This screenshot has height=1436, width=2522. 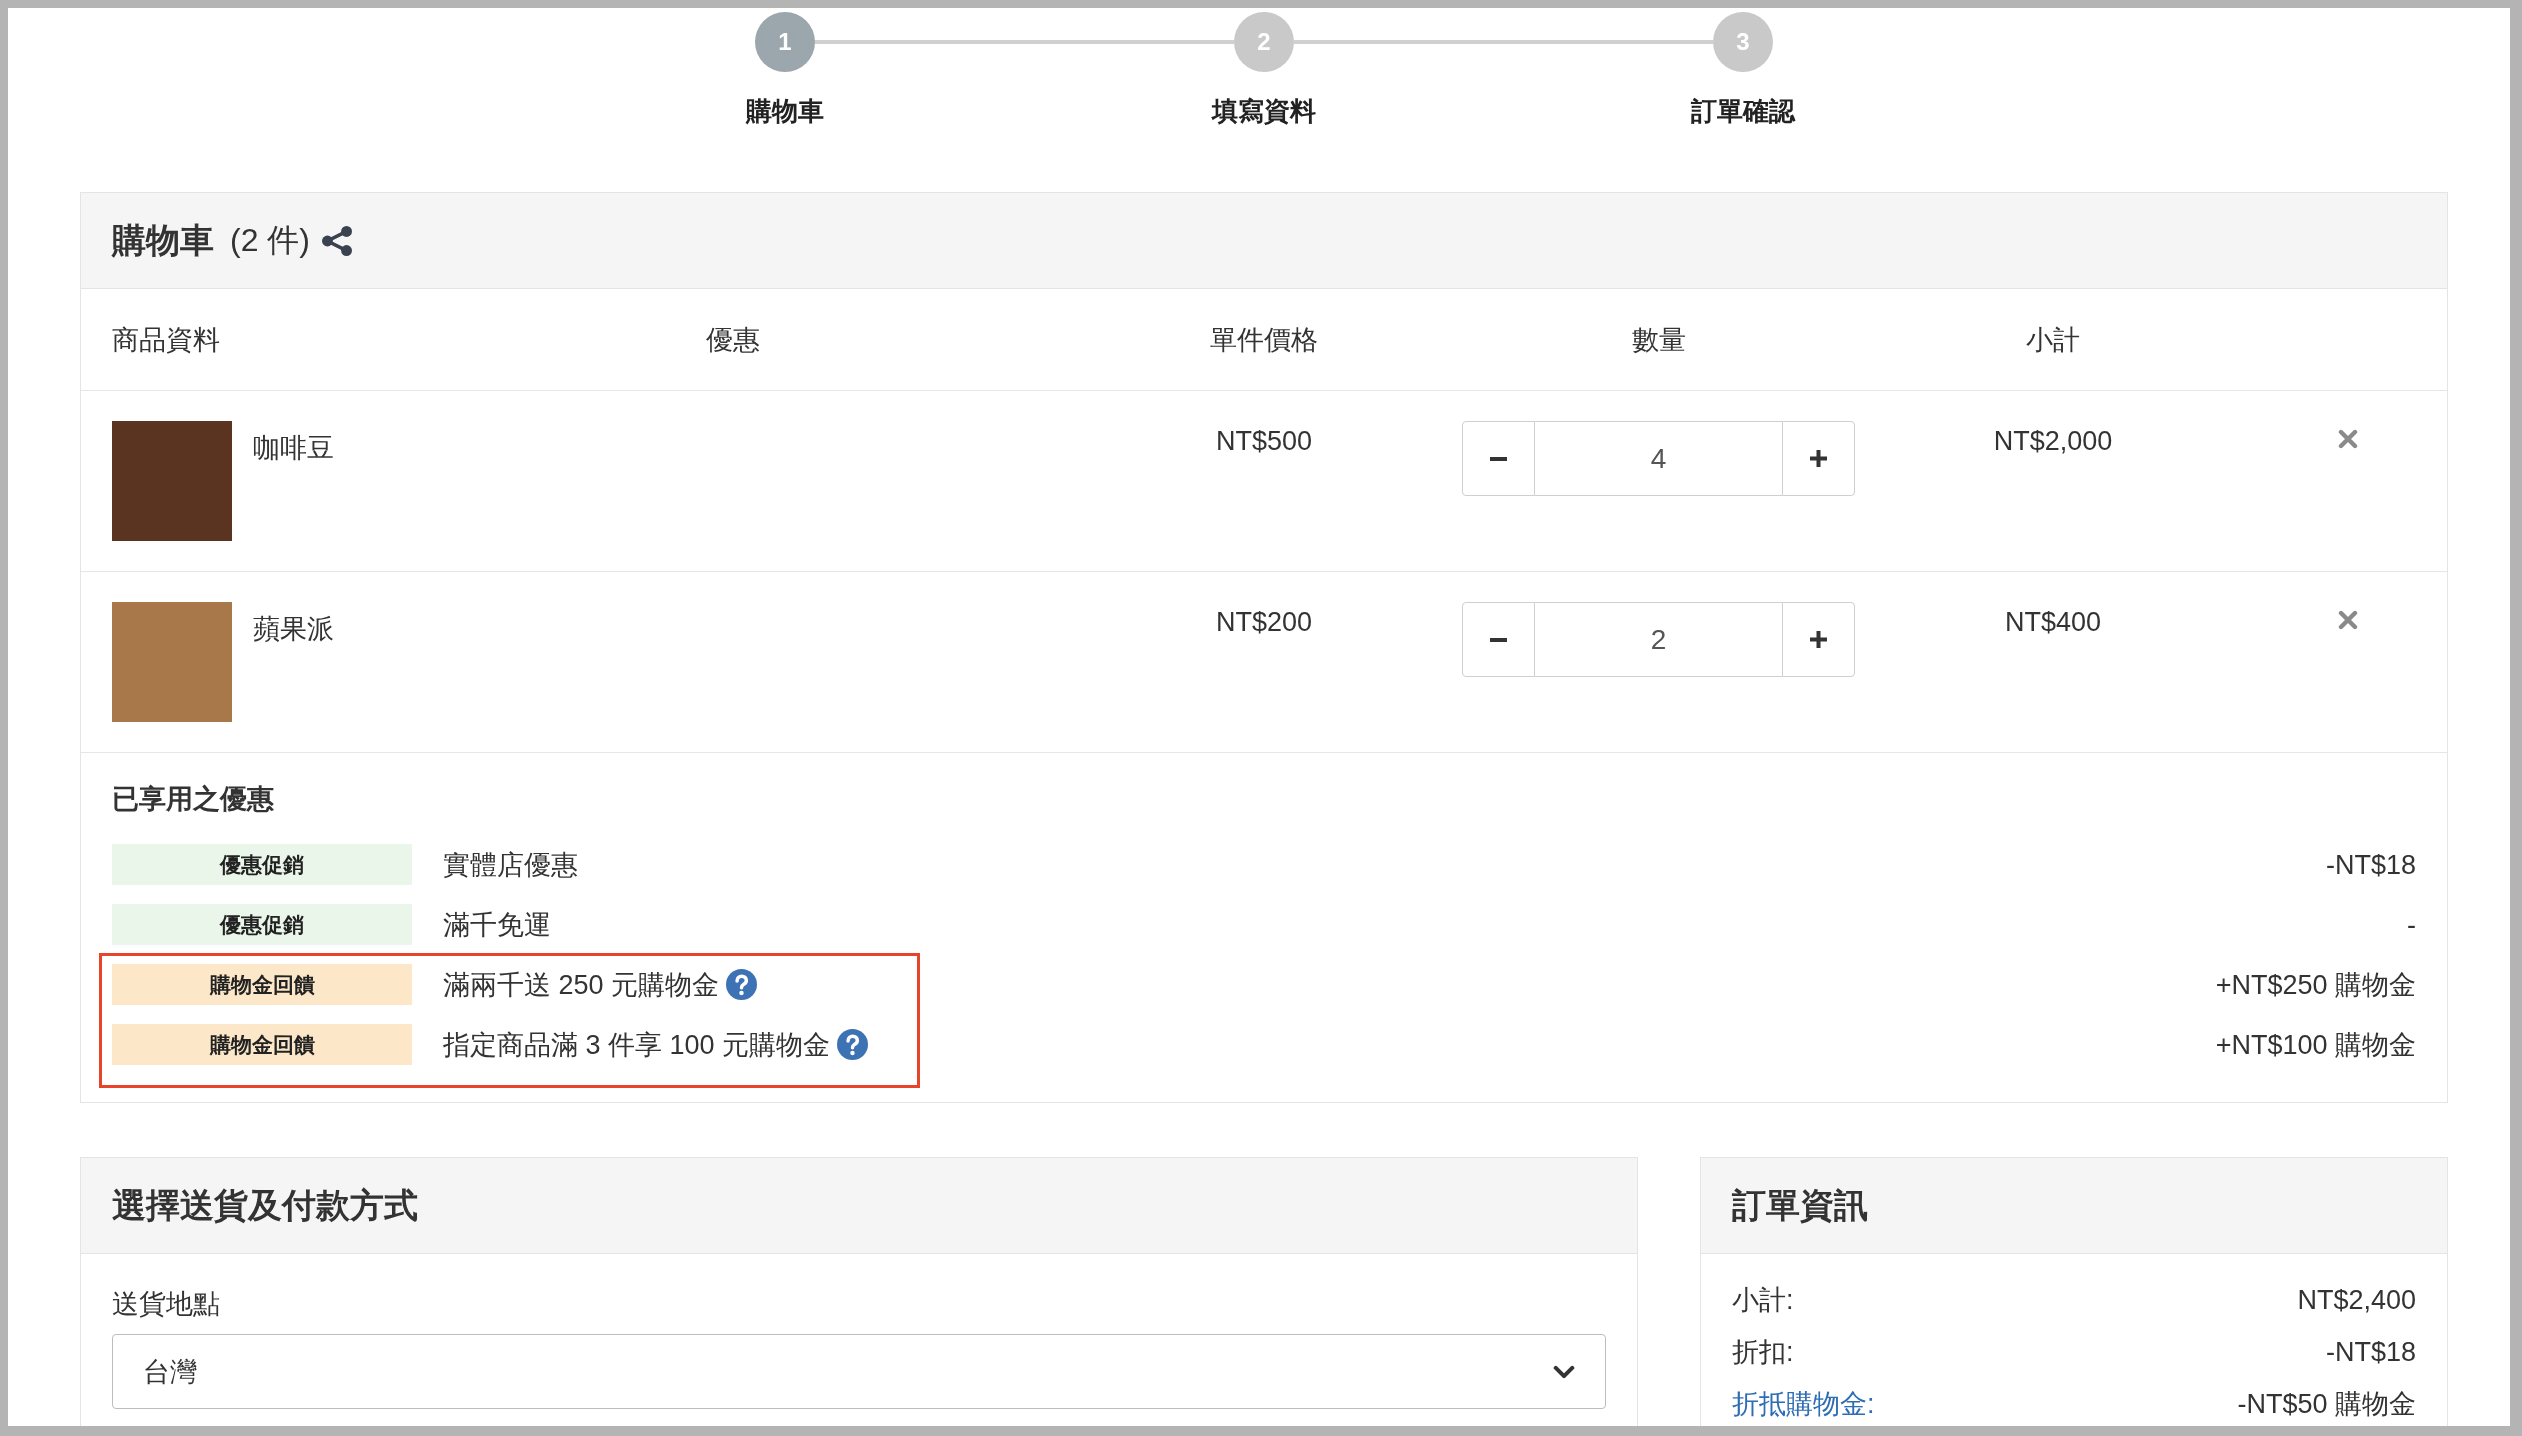 I want to click on chevron-down-icon, so click(x=1564, y=1371).